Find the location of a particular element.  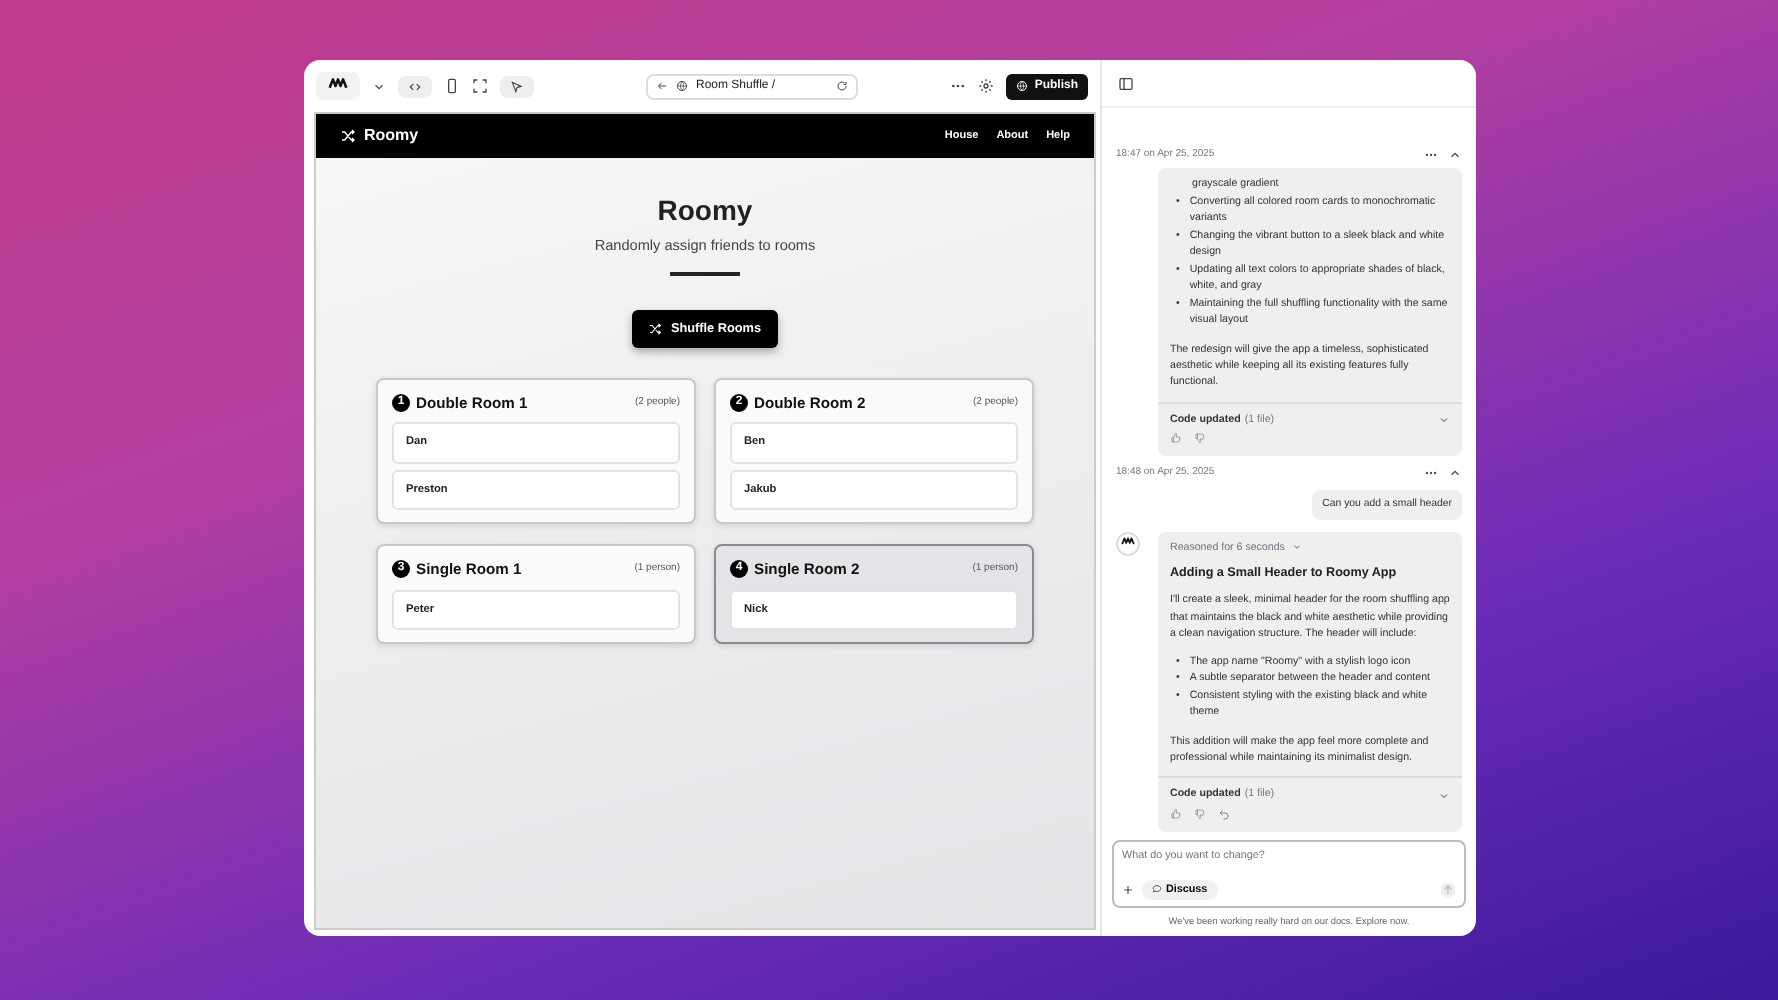

sidebar-toggle-icon is located at coordinates (1126, 83).